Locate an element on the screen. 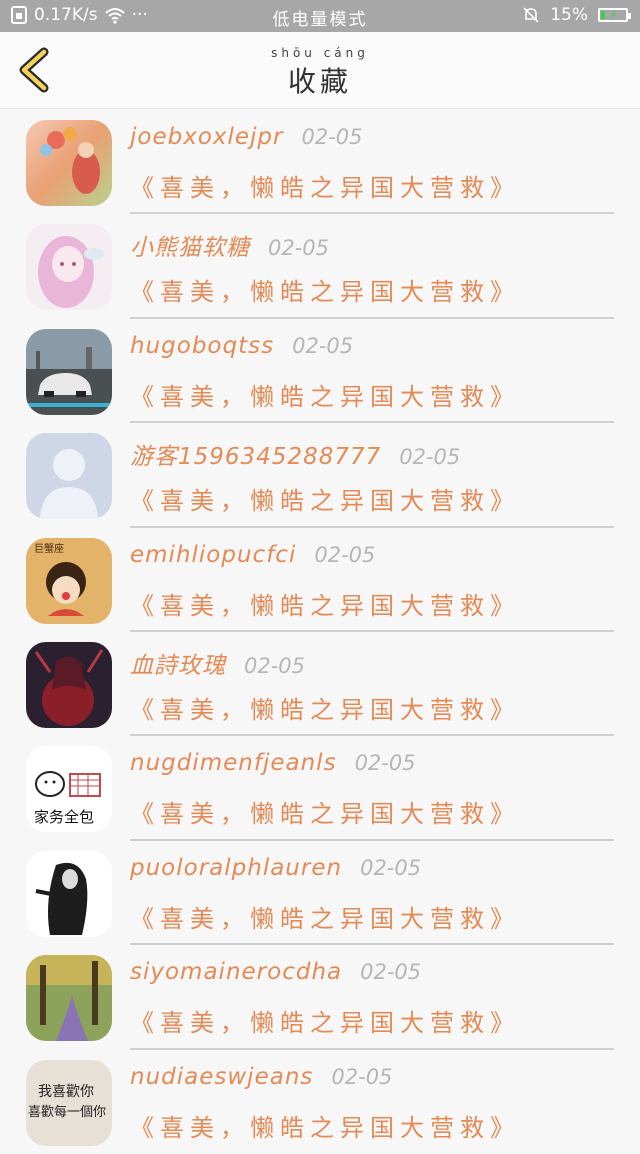 The height and width of the screenshot is (1154, 640). list-item: 小熊猫软糖 02-05 《喜美，懒皓之异国大营救》 is located at coordinates (320, 266).